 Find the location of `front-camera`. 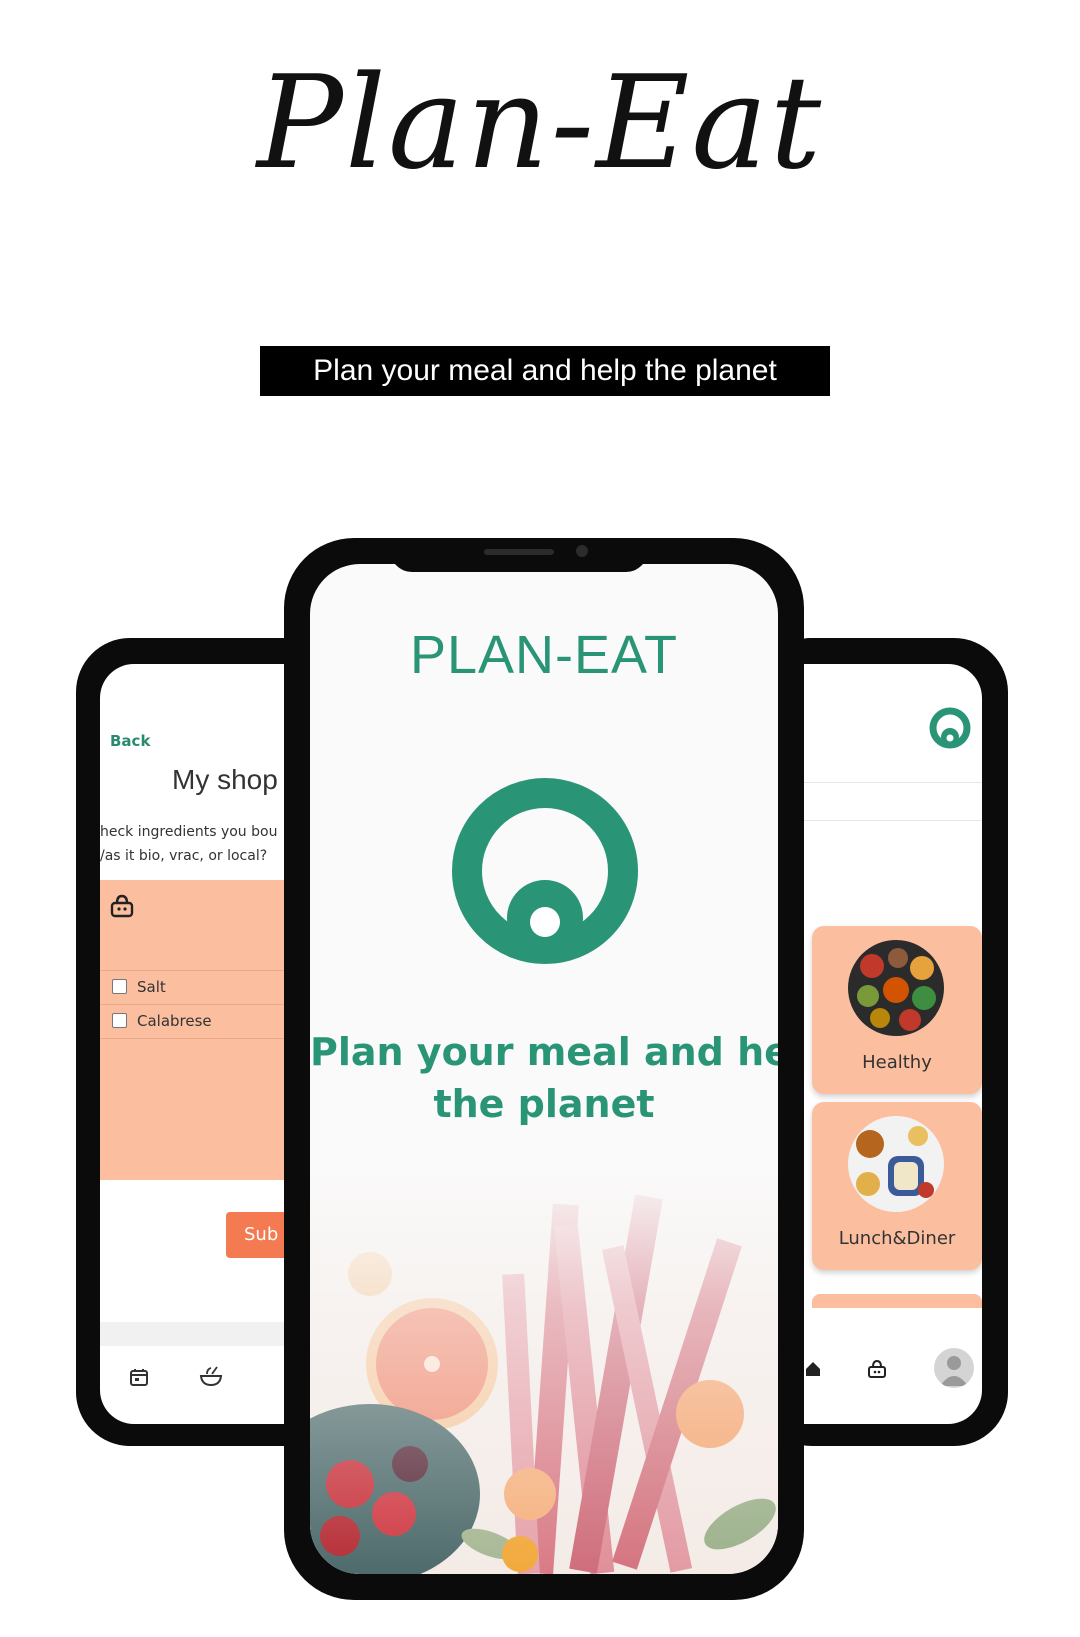

front-camera is located at coordinates (582, 551).